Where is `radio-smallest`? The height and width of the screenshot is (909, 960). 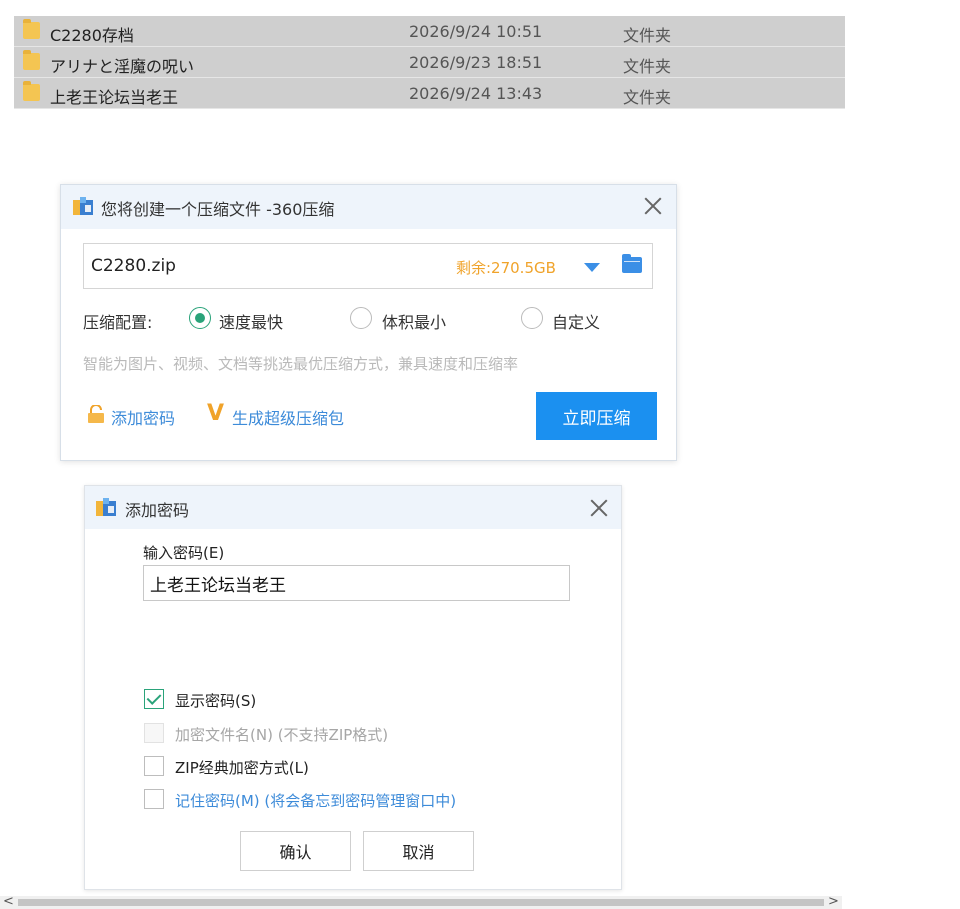
radio-smallest is located at coordinates (361, 318).